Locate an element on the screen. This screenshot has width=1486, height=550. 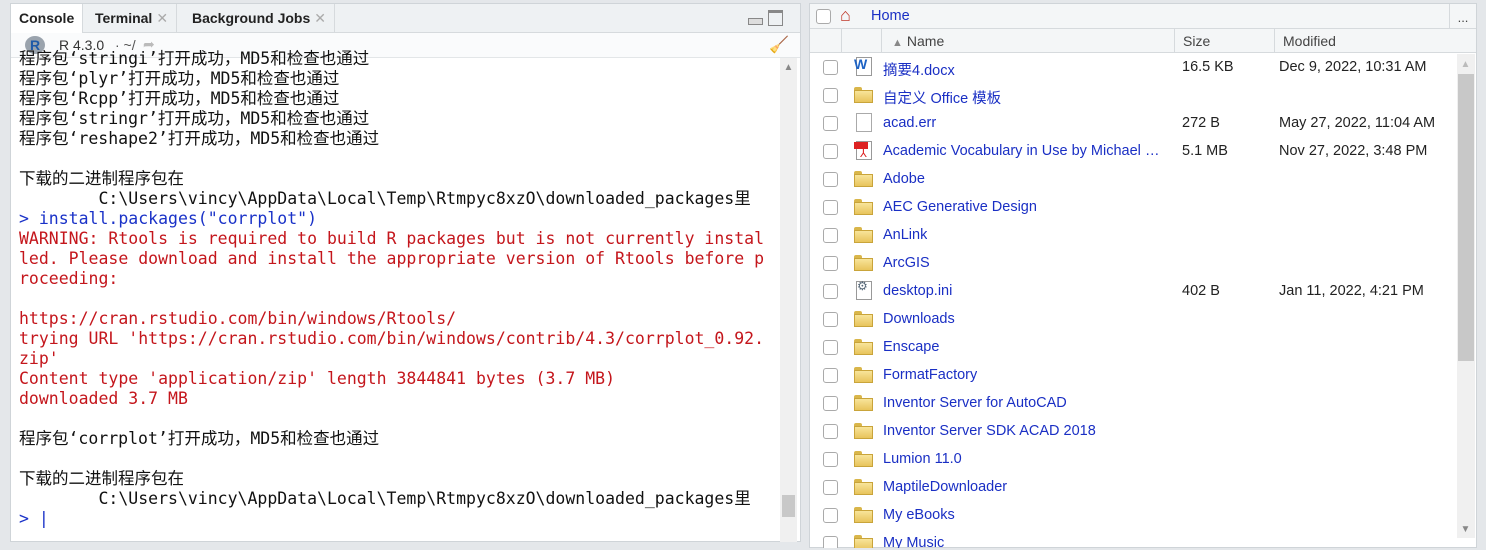
select-all-checkbox is located at coordinates (823, 16).